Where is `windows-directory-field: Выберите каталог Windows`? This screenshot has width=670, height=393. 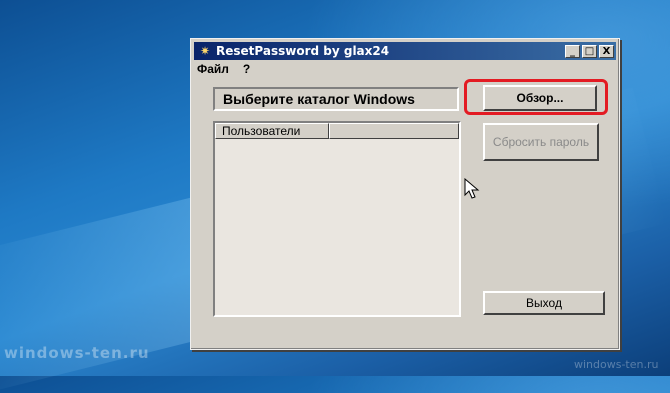
windows-directory-field: Выберите каталог Windows is located at coordinates (336, 99).